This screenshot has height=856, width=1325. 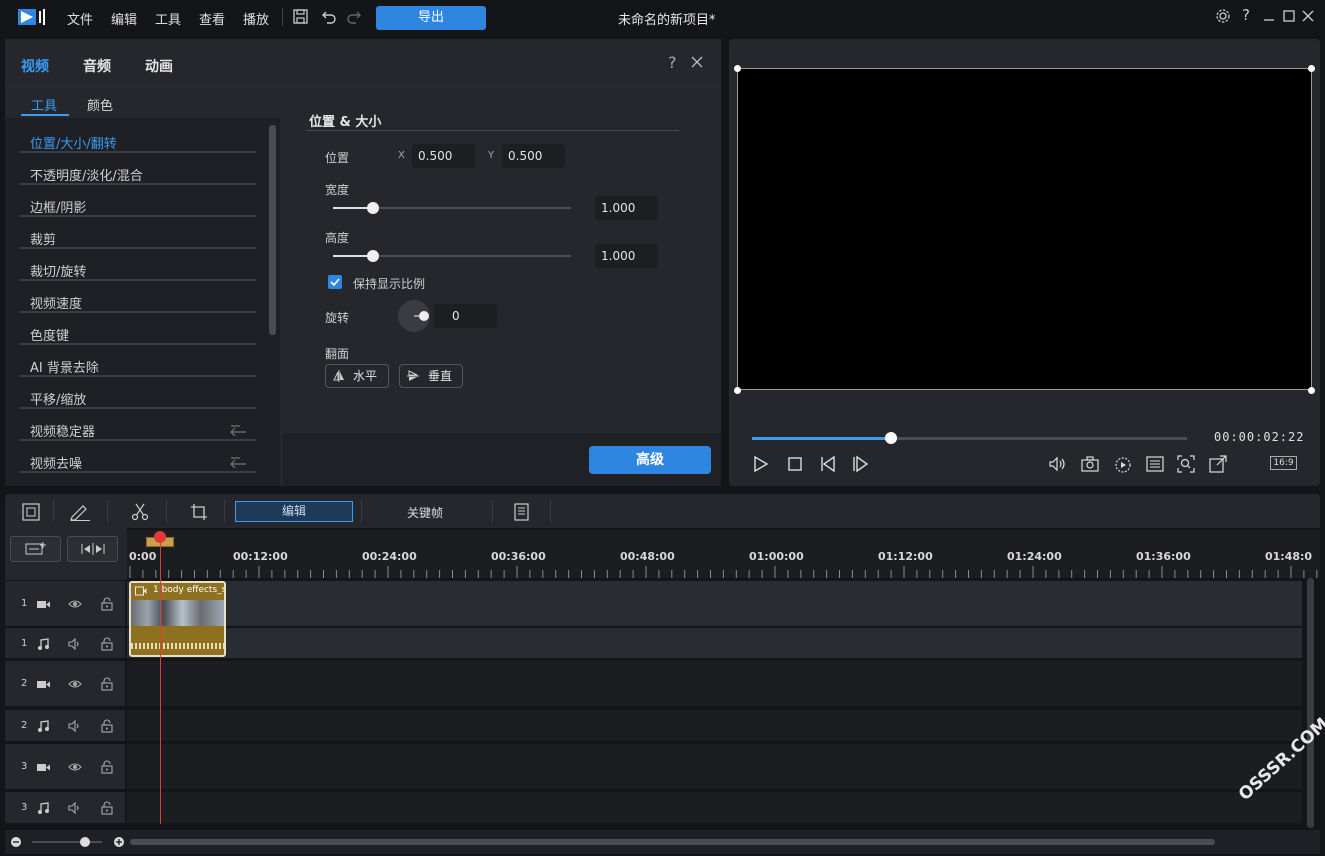 What do you see at coordinates (431, 18) in the screenshot?
I see `export-button: 导出` at bounding box center [431, 18].